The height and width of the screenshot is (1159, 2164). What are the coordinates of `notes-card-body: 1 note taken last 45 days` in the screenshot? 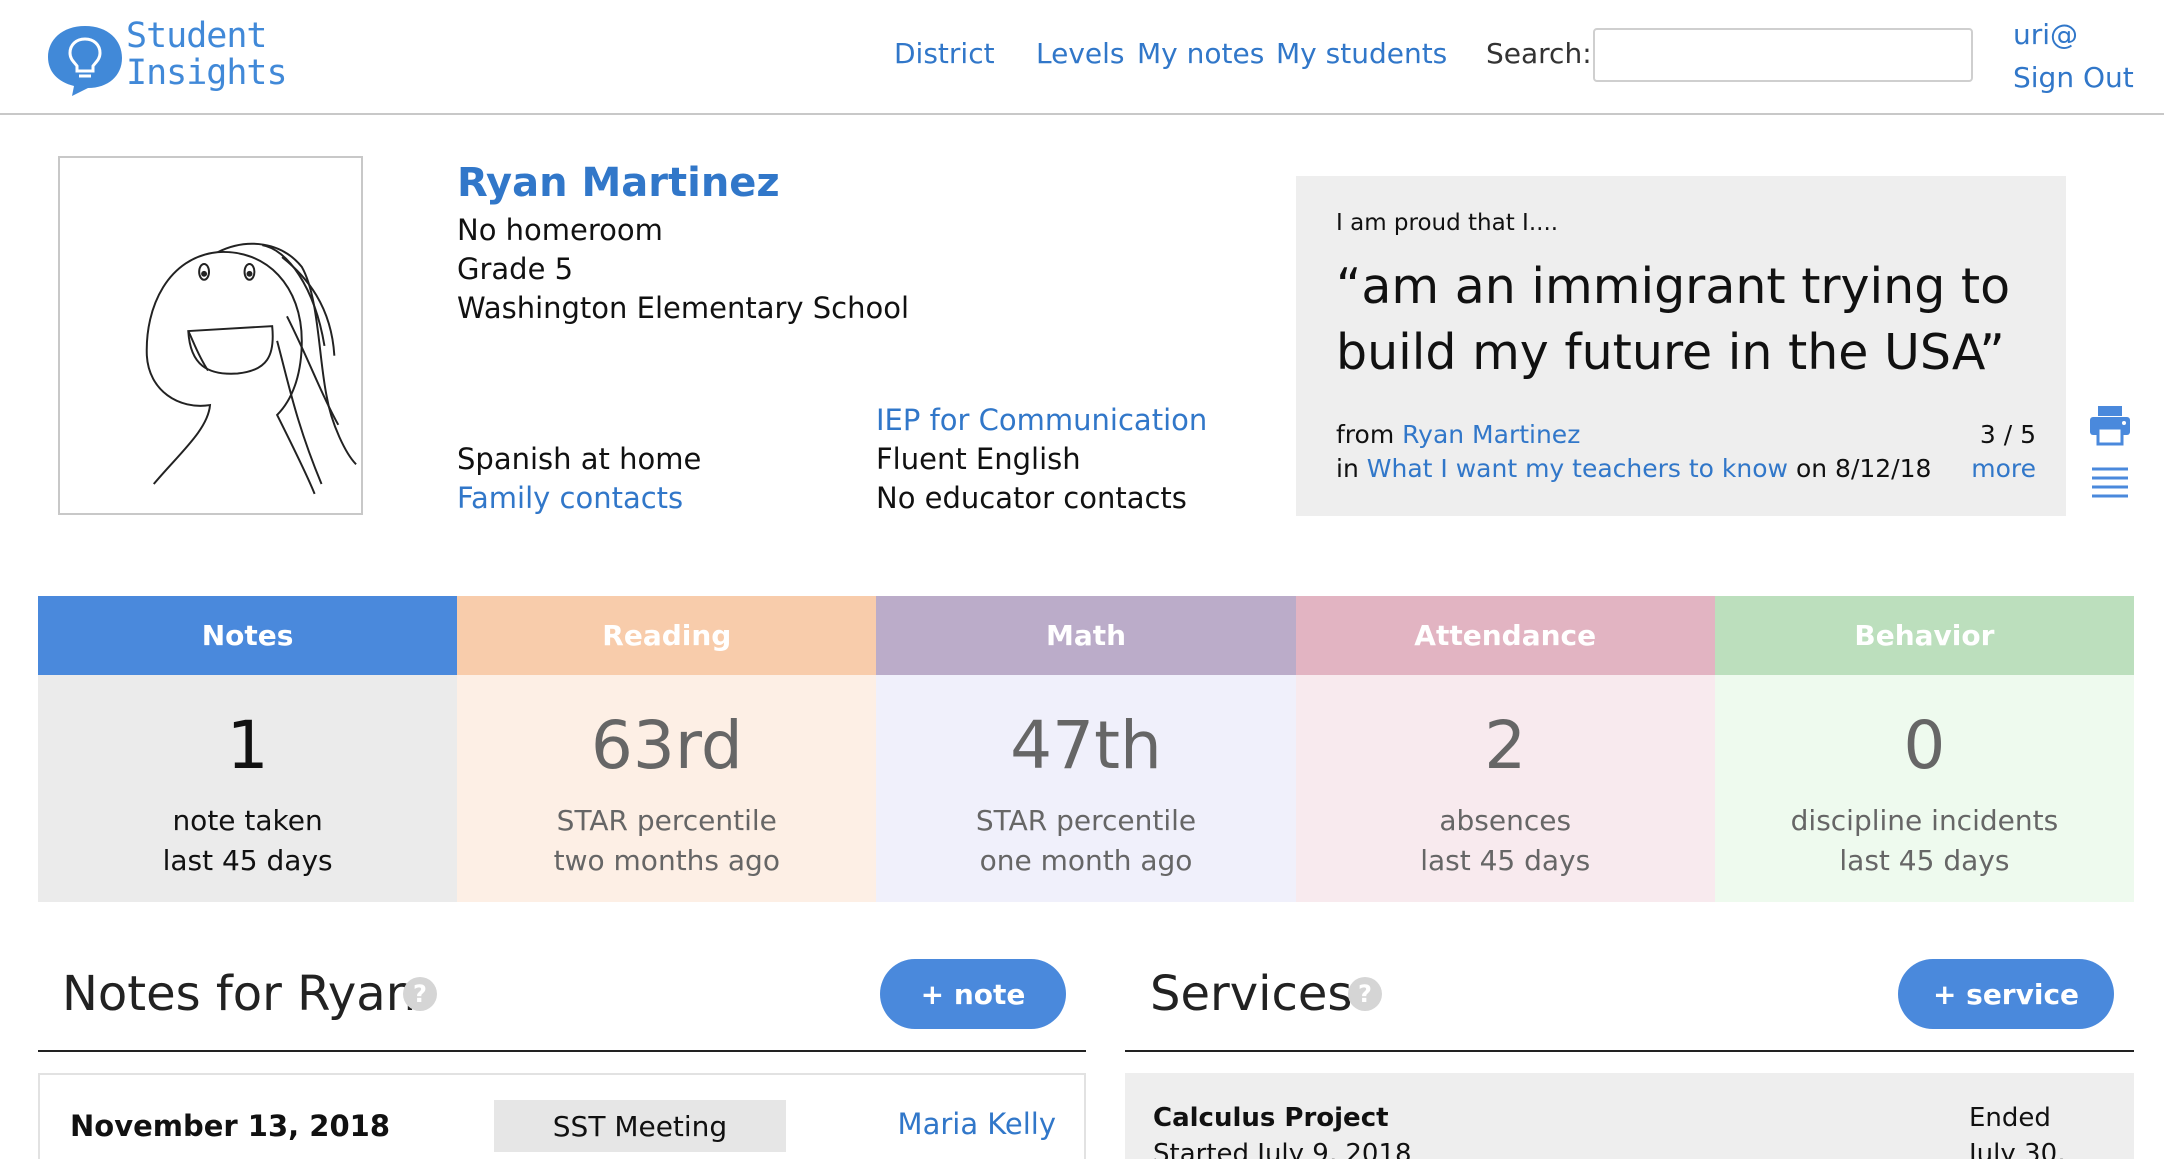 It's located at (248, 788).